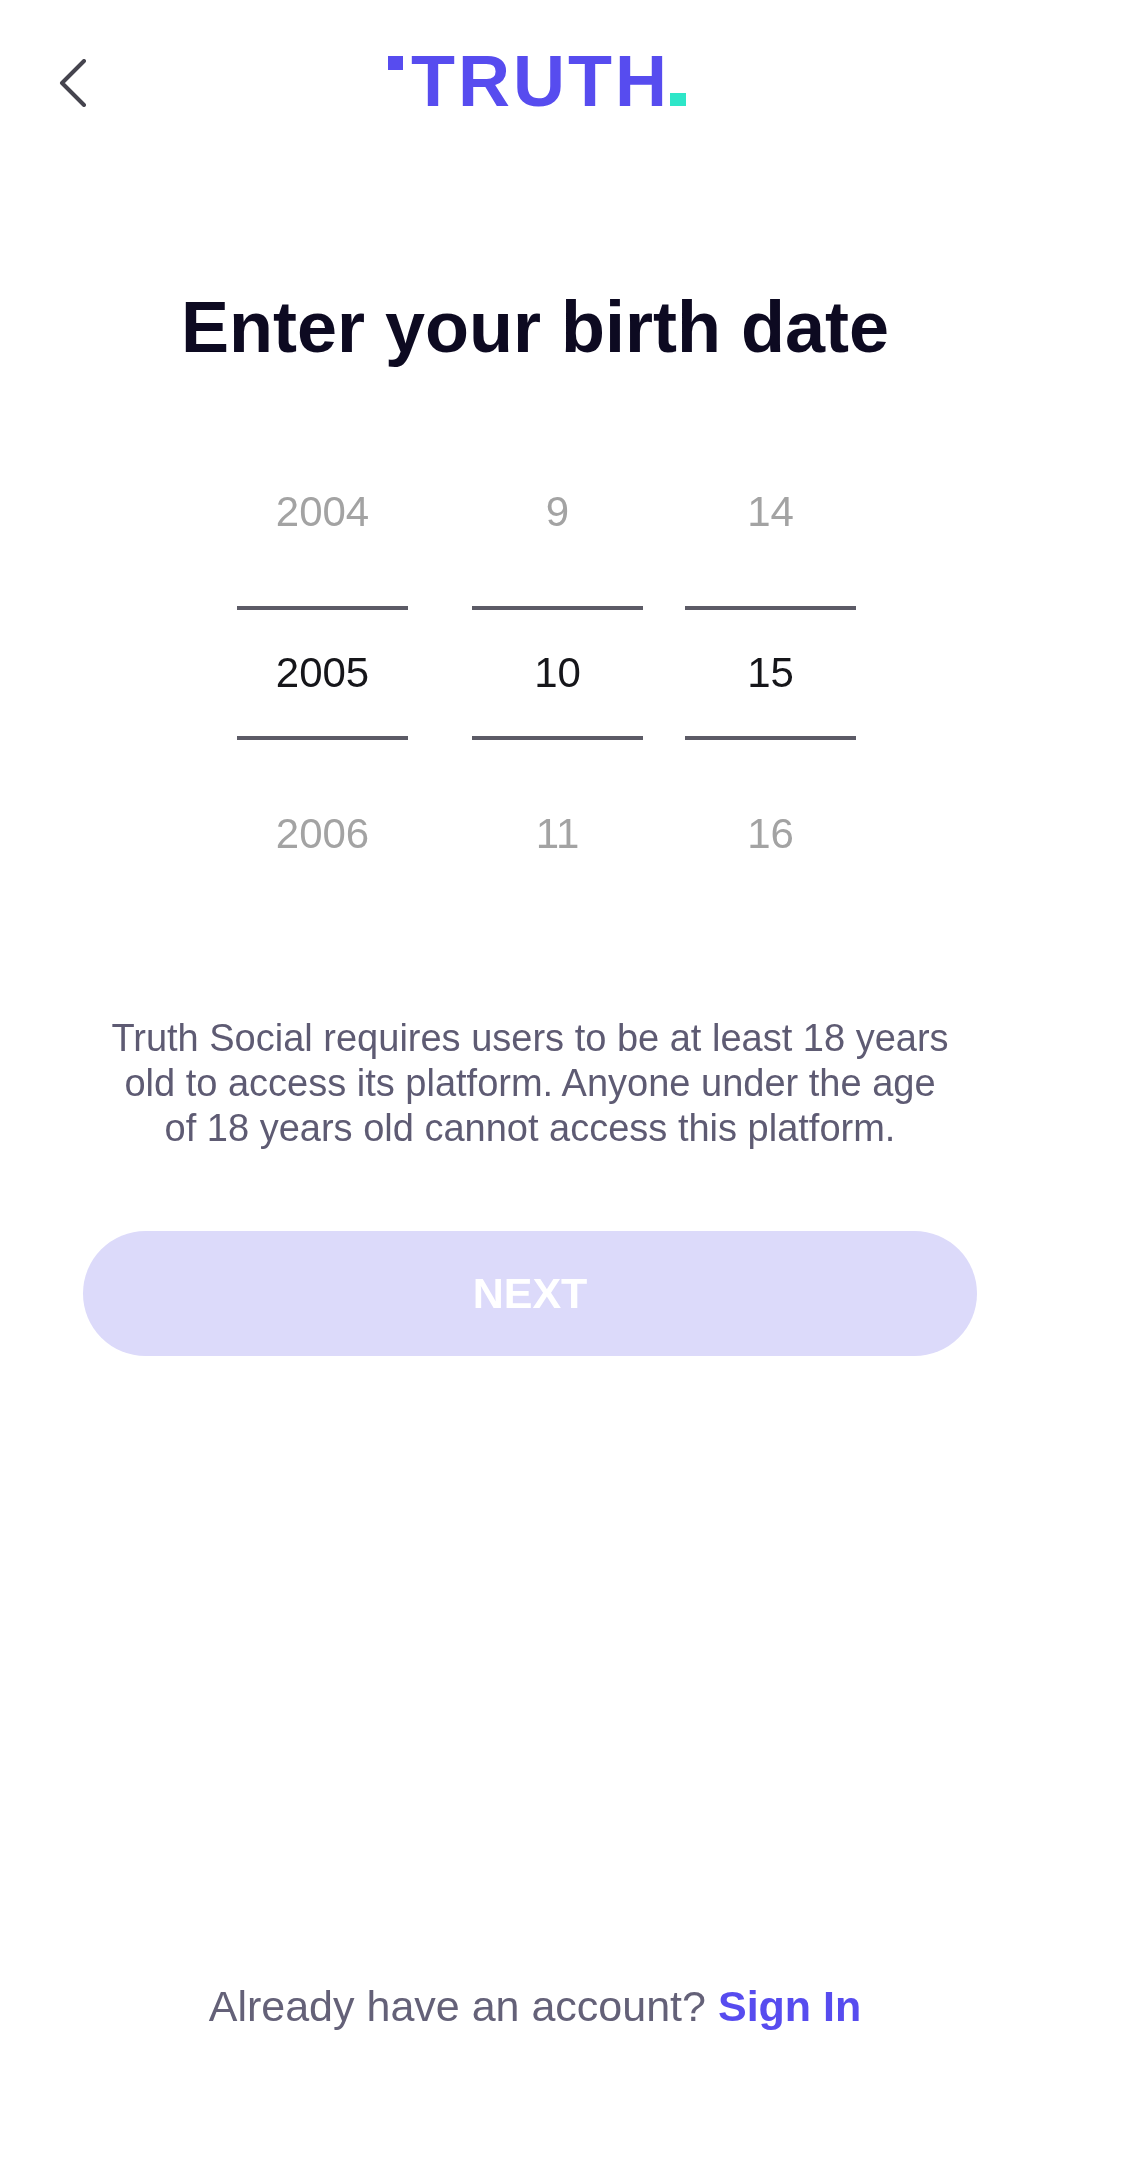 The image size is (1134, 2157). What do you see at coordinates (457, 2006) in the screenshot?
I see `account-prompt-text: Already have an account?` at bounding box center [457, 2006].